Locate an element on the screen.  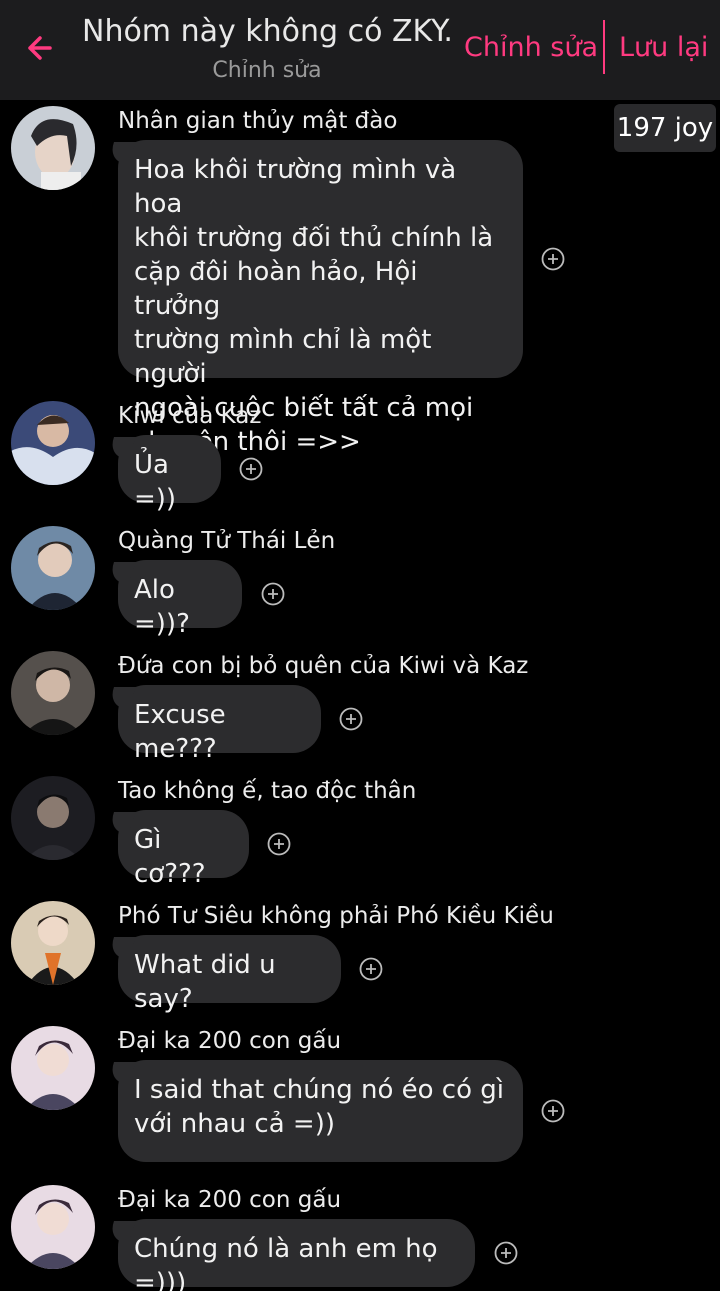
back-arrow-icon is located at coordinates (42, 48).